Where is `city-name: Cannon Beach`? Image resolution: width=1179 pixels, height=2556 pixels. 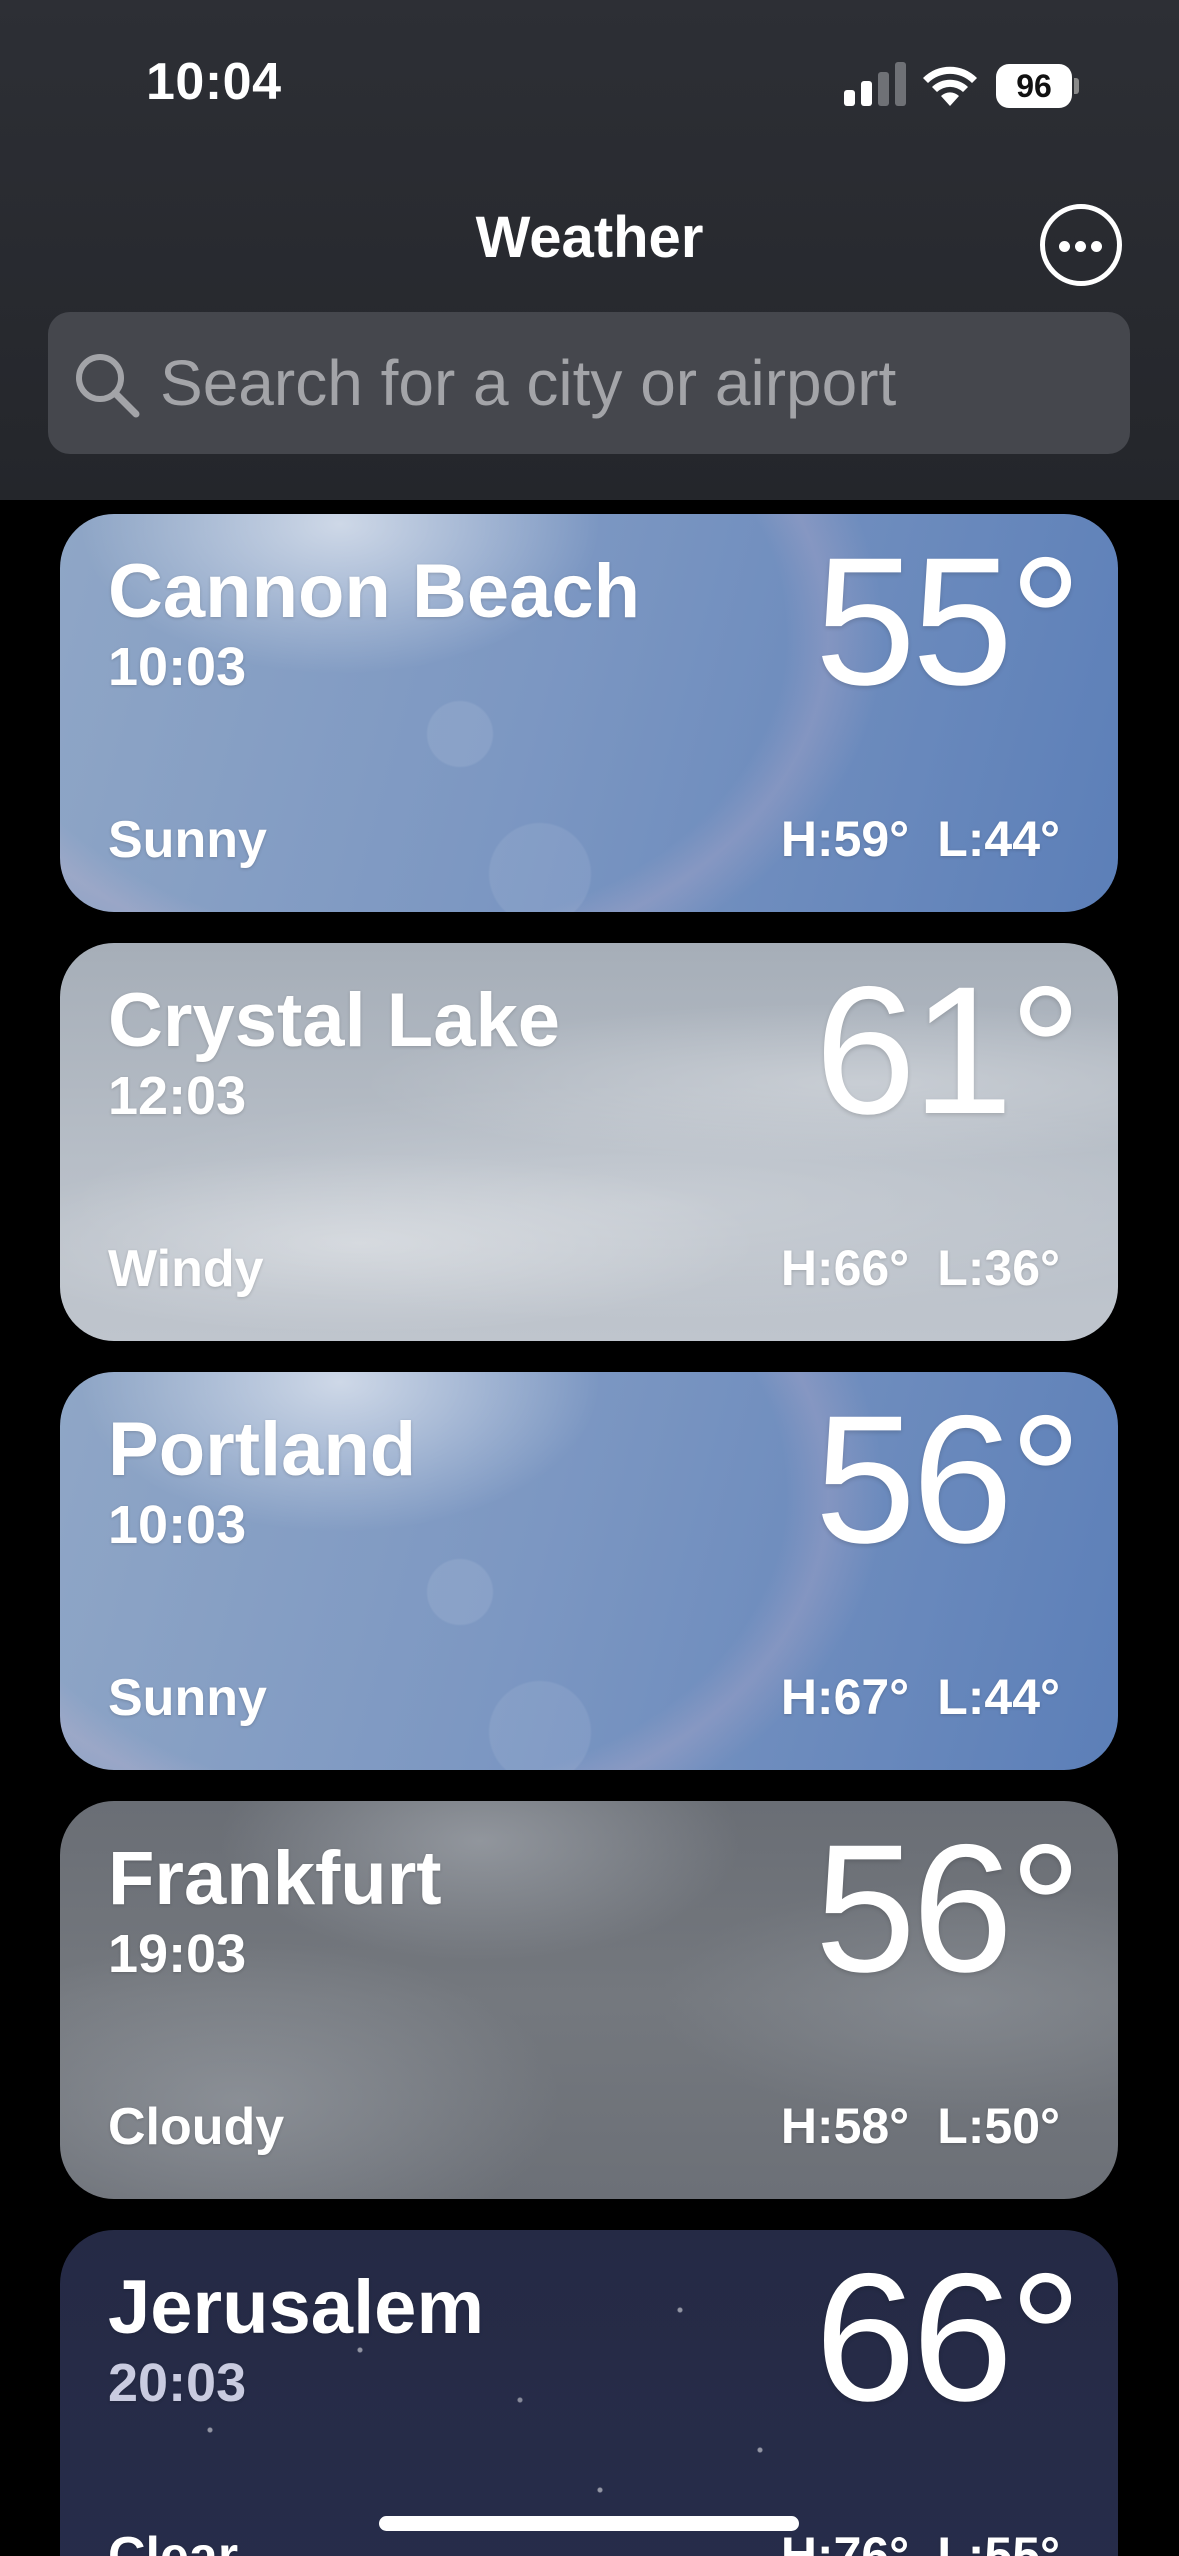 city-name: Cannon Beach is located at coordinates (374, 591).